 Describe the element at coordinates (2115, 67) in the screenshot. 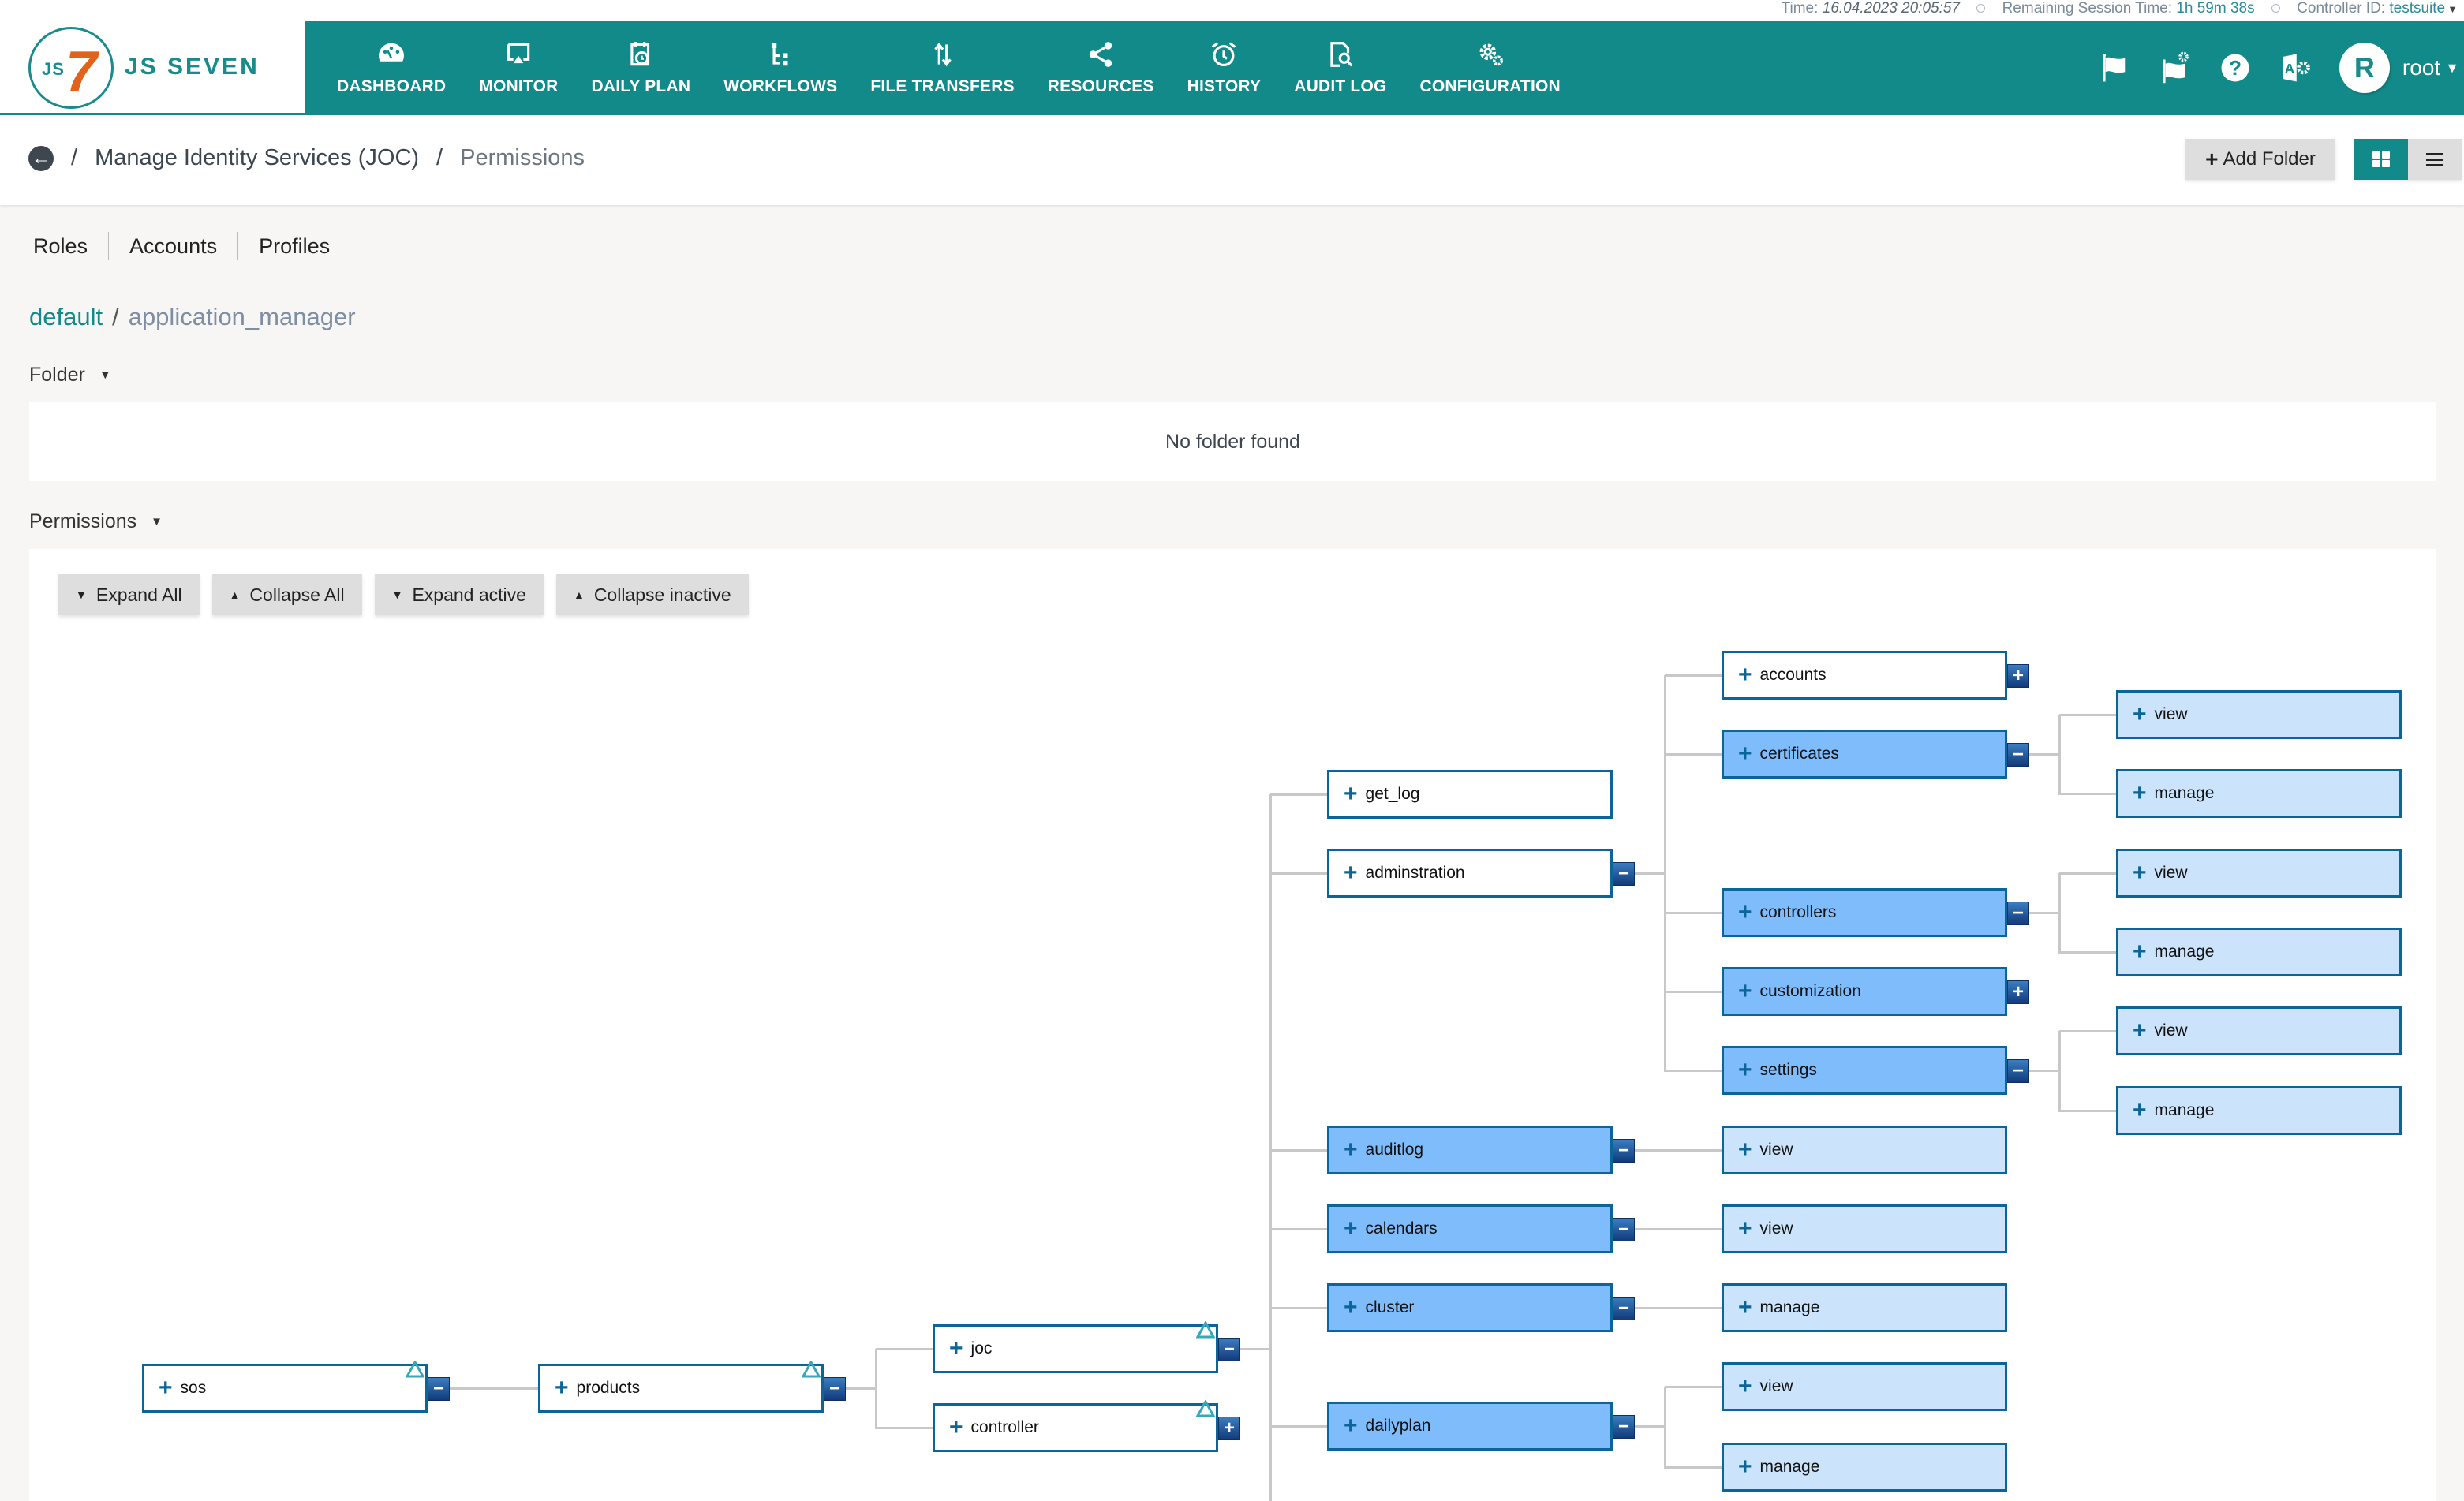

I see `flag-icon` at that location.